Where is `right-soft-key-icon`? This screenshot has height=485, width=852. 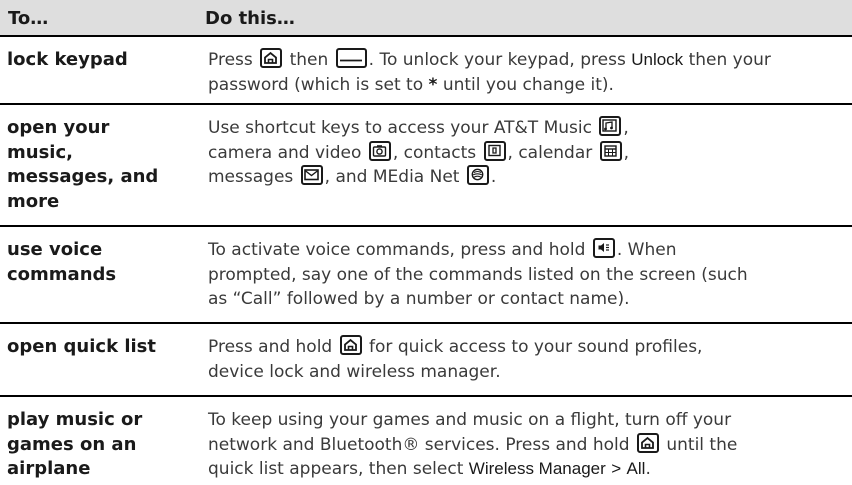
right-soft-key-icon is located at coordinates (351, 58).